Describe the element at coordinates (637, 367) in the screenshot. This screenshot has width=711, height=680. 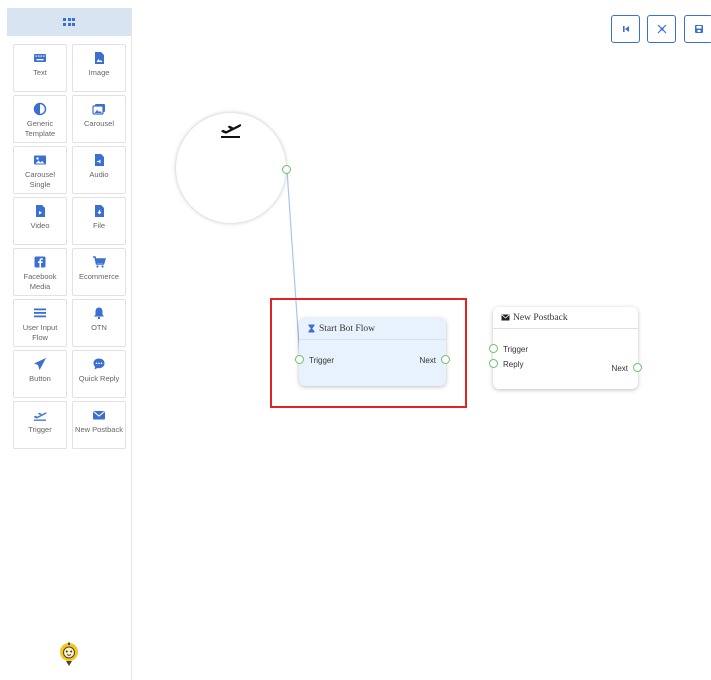
I see `next-output-port` at that location.